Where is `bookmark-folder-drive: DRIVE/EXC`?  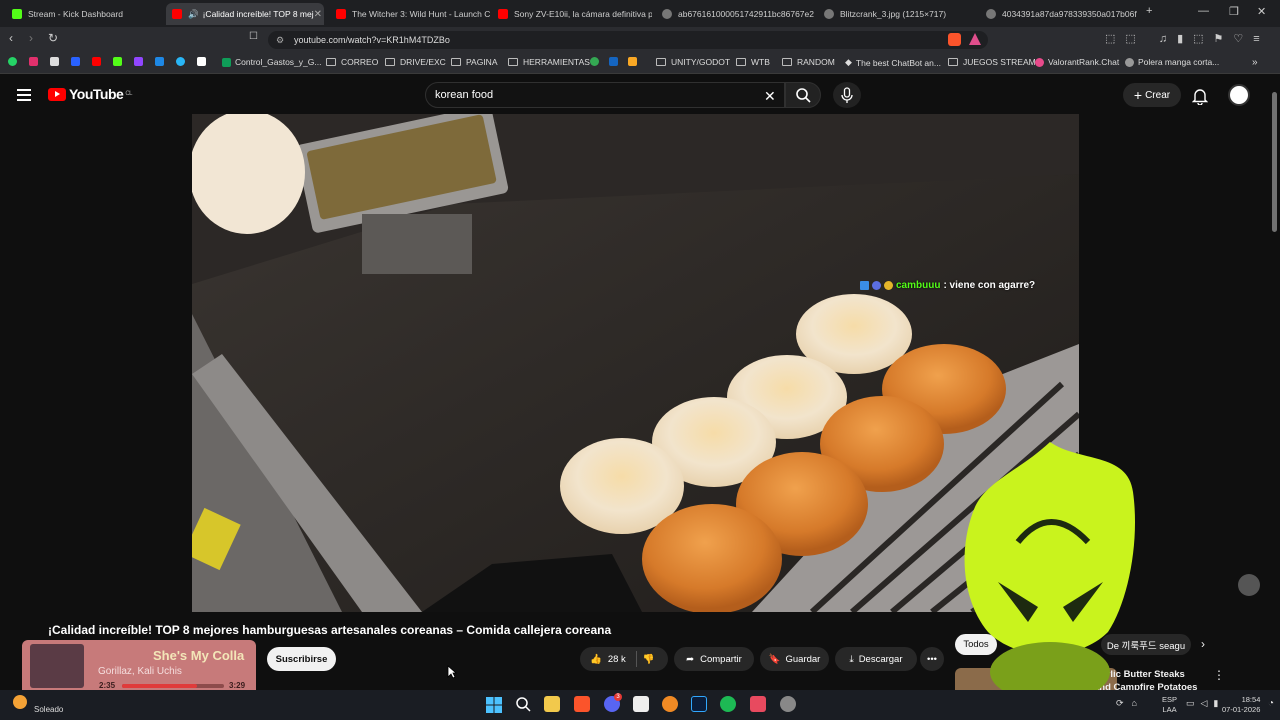
bookmark-folder-drive: DRIVE/EXC is located at coordinates (415, 62).